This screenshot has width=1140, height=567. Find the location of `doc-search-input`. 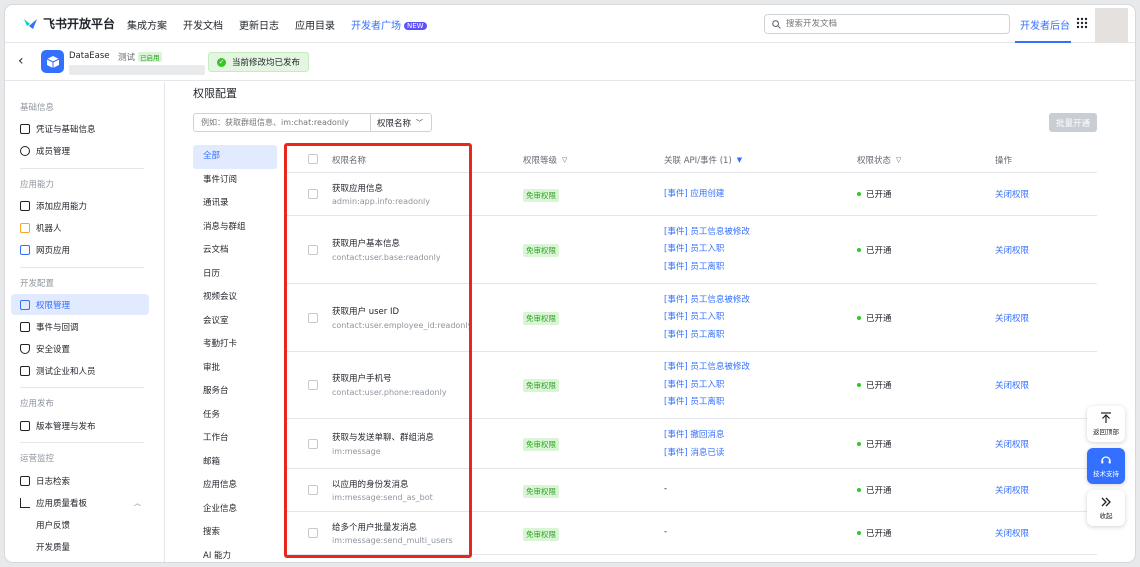

doc-search-input is located at coordinates (886, 24).